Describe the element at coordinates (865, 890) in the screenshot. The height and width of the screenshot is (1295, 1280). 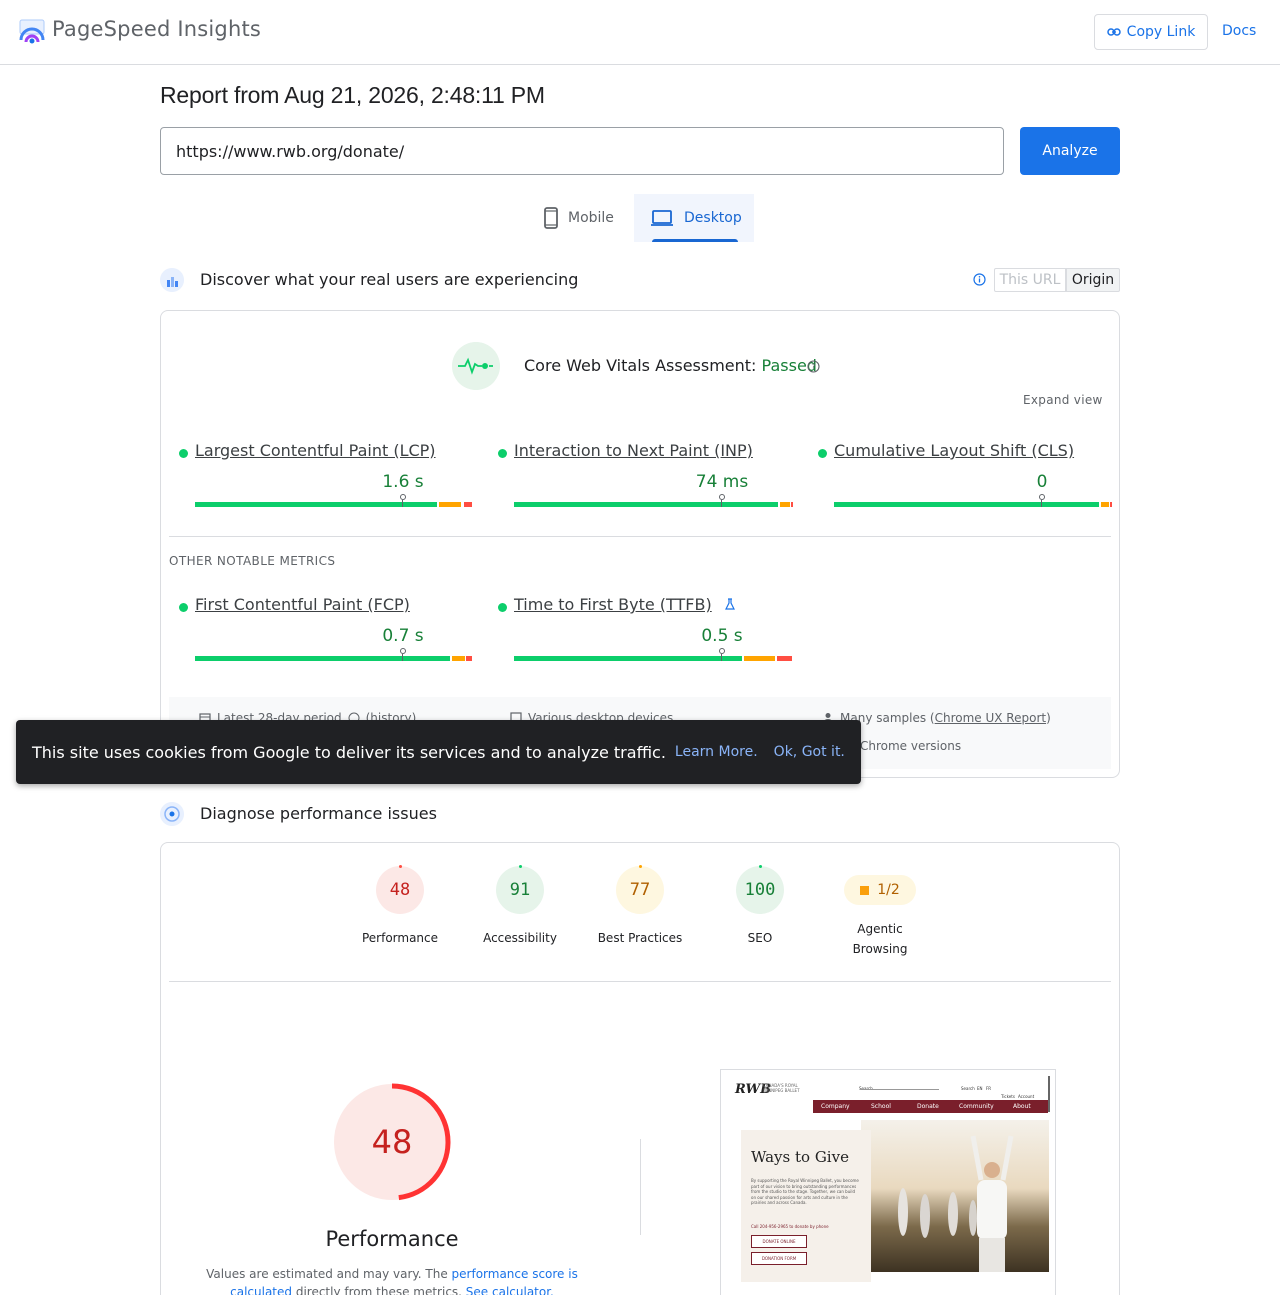
I see `warning-square-icon` at that location.